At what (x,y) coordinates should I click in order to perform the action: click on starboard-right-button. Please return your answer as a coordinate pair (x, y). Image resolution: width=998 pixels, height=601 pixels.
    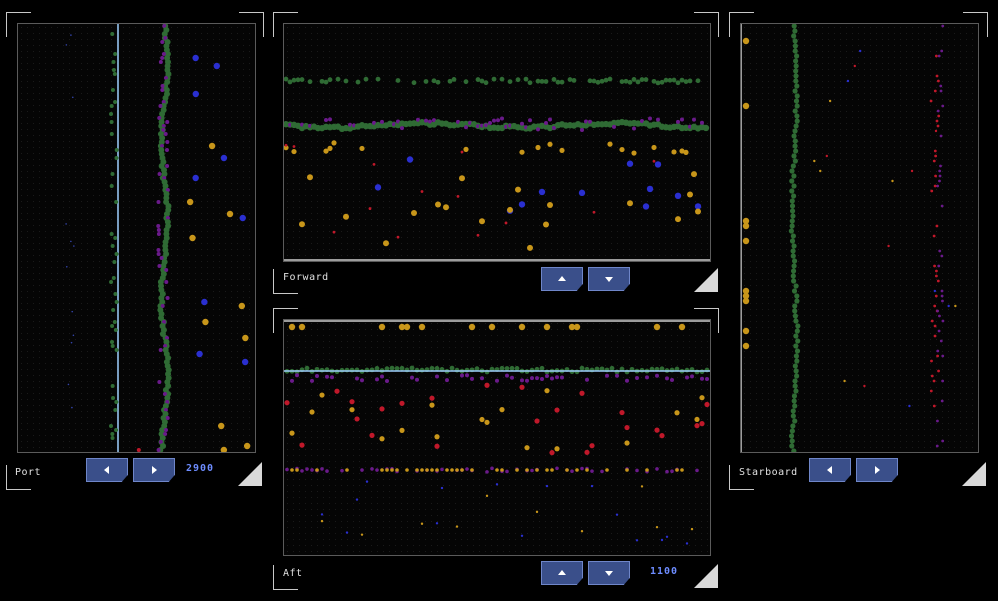
    Looking at the image, I should click on (877, 470).